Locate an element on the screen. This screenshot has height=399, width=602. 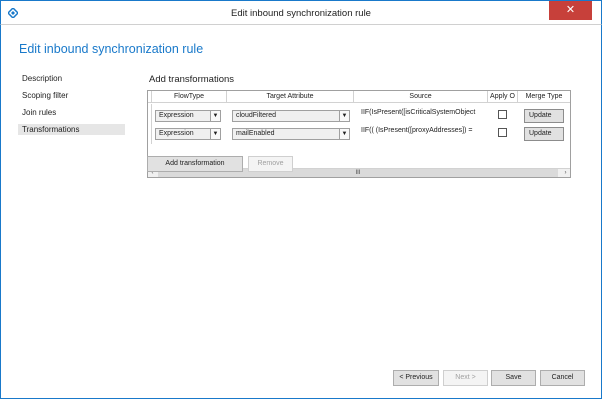
cancel-button: Cancel is located at coordinates (562, 378).